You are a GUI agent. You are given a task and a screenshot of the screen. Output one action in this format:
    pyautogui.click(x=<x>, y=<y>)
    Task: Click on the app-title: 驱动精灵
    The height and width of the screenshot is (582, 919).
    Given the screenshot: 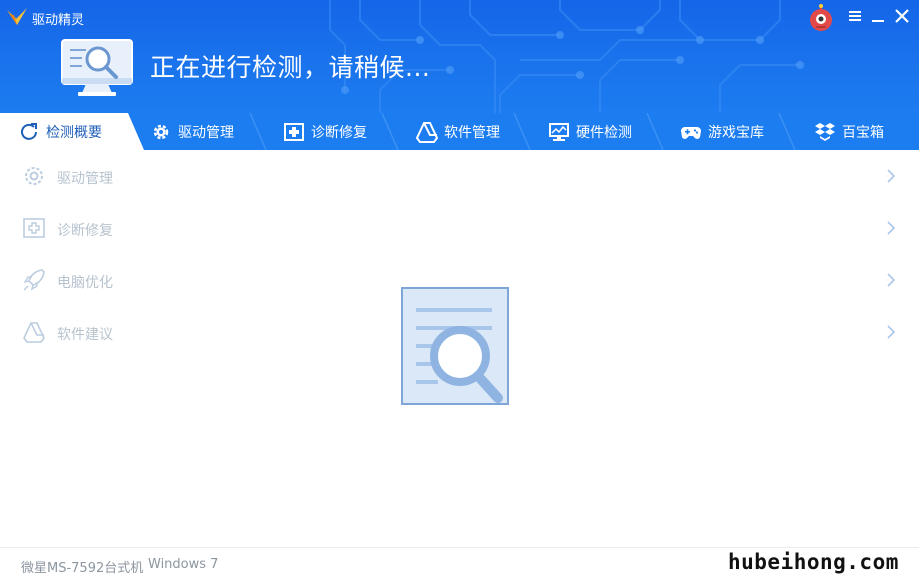 What is the action you would take?
    pyautogui.click(x=58, y=20)
    